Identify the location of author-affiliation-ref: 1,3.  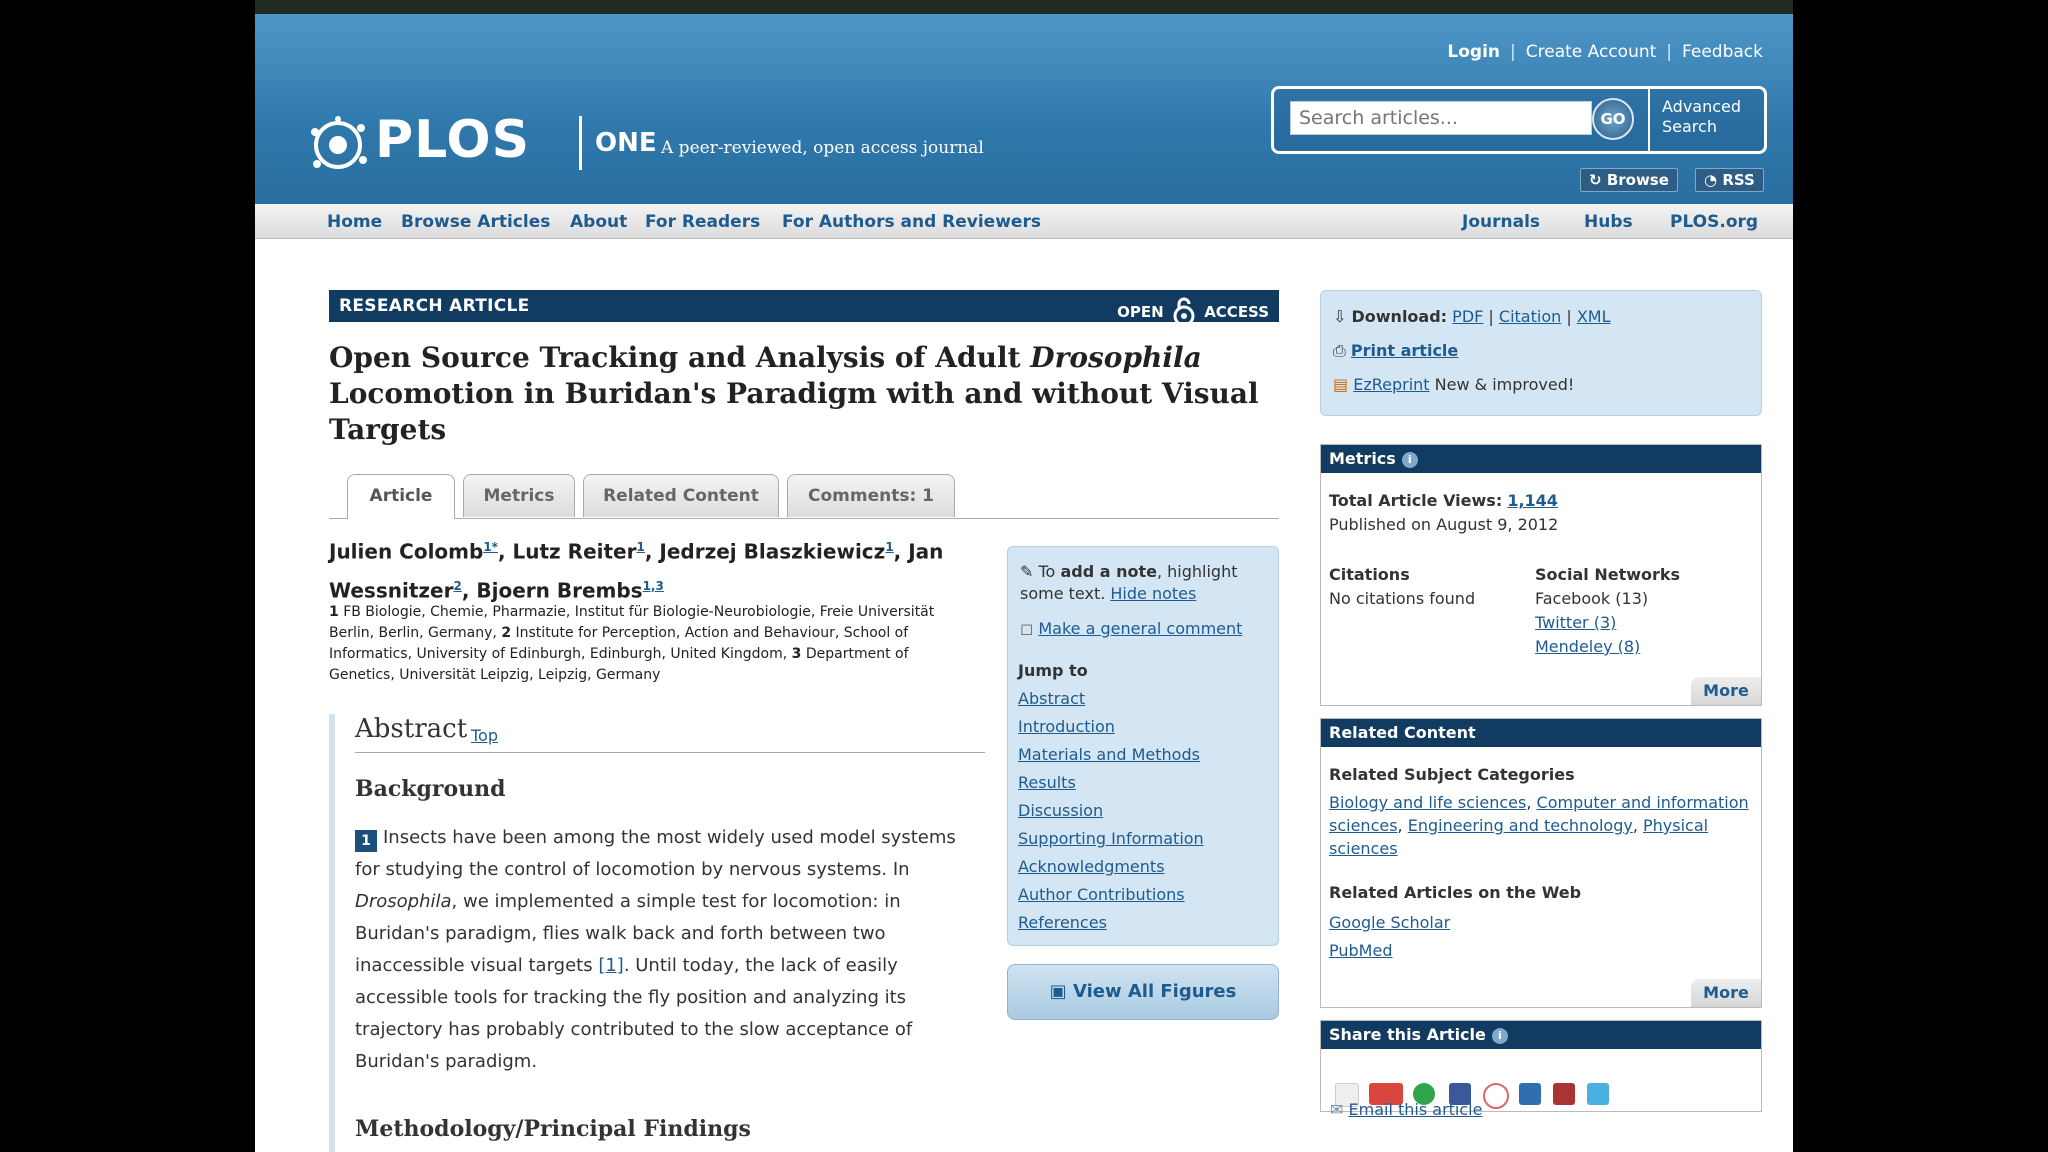
(653, 586).